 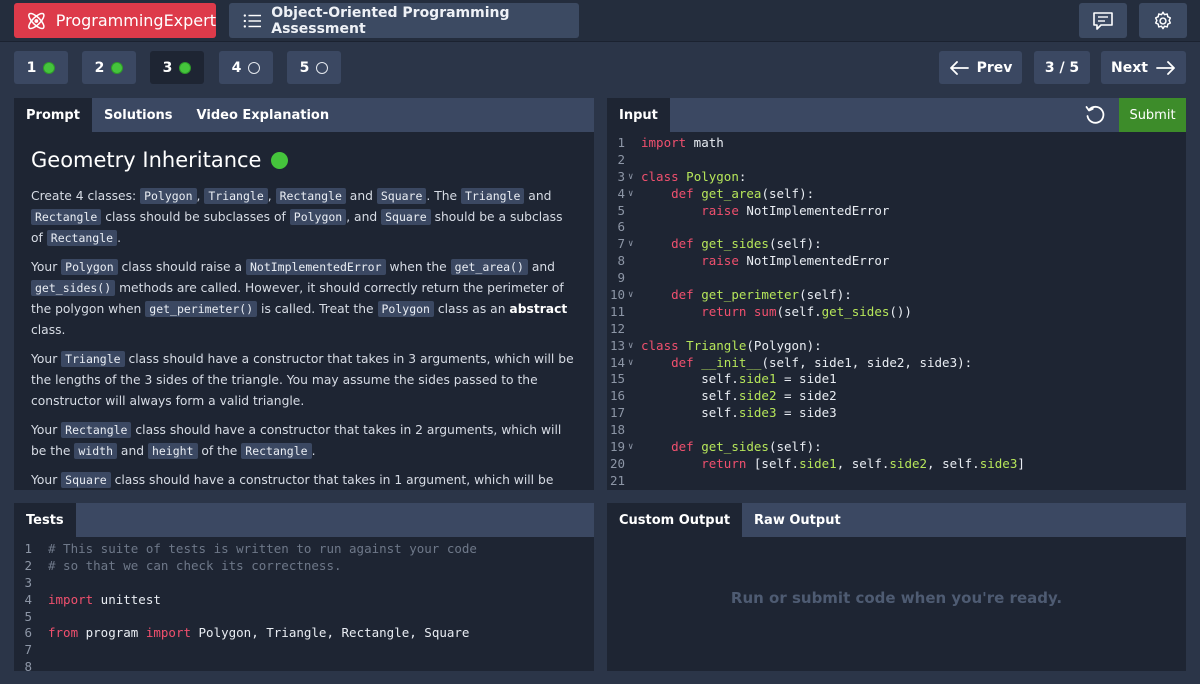 I want to click on code-line: 10 ∨ def get_perimeter(self):, so click(x=896, y=295).